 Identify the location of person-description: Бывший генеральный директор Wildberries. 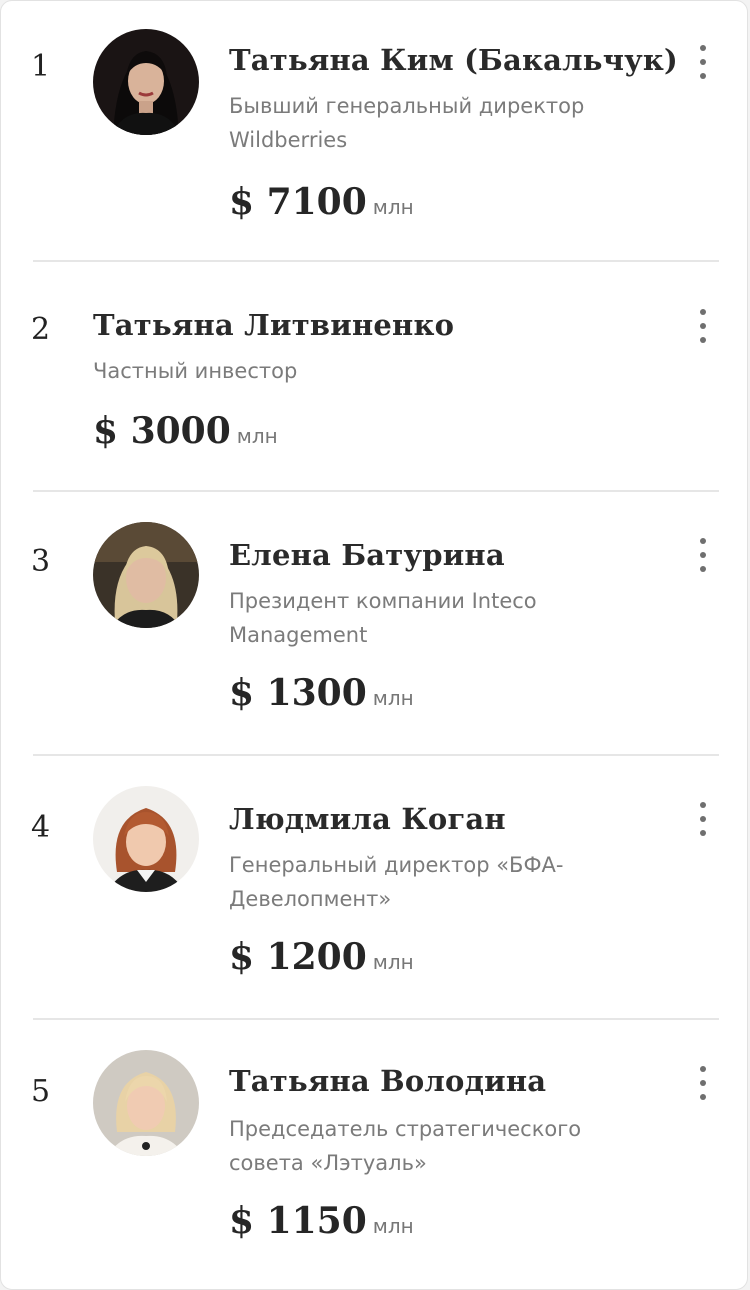
(406, 123).